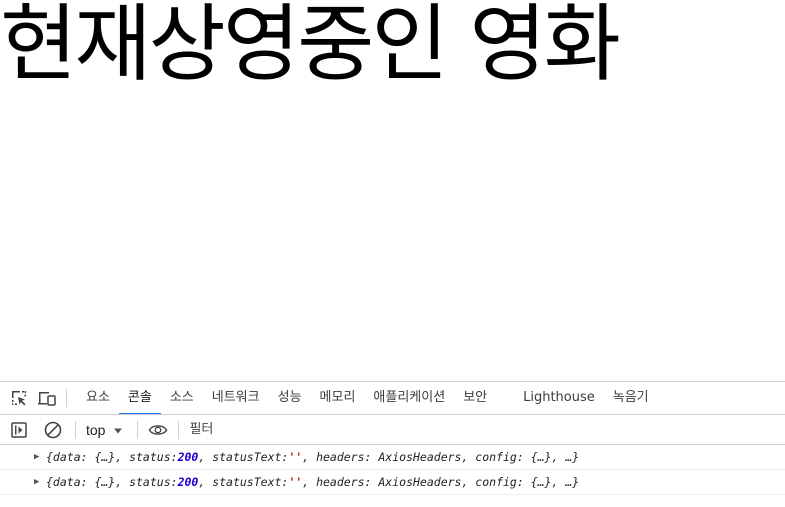 This screenshot has width=785, height=507. I want to click on tab-memory: 메모리, so click(338, 398).